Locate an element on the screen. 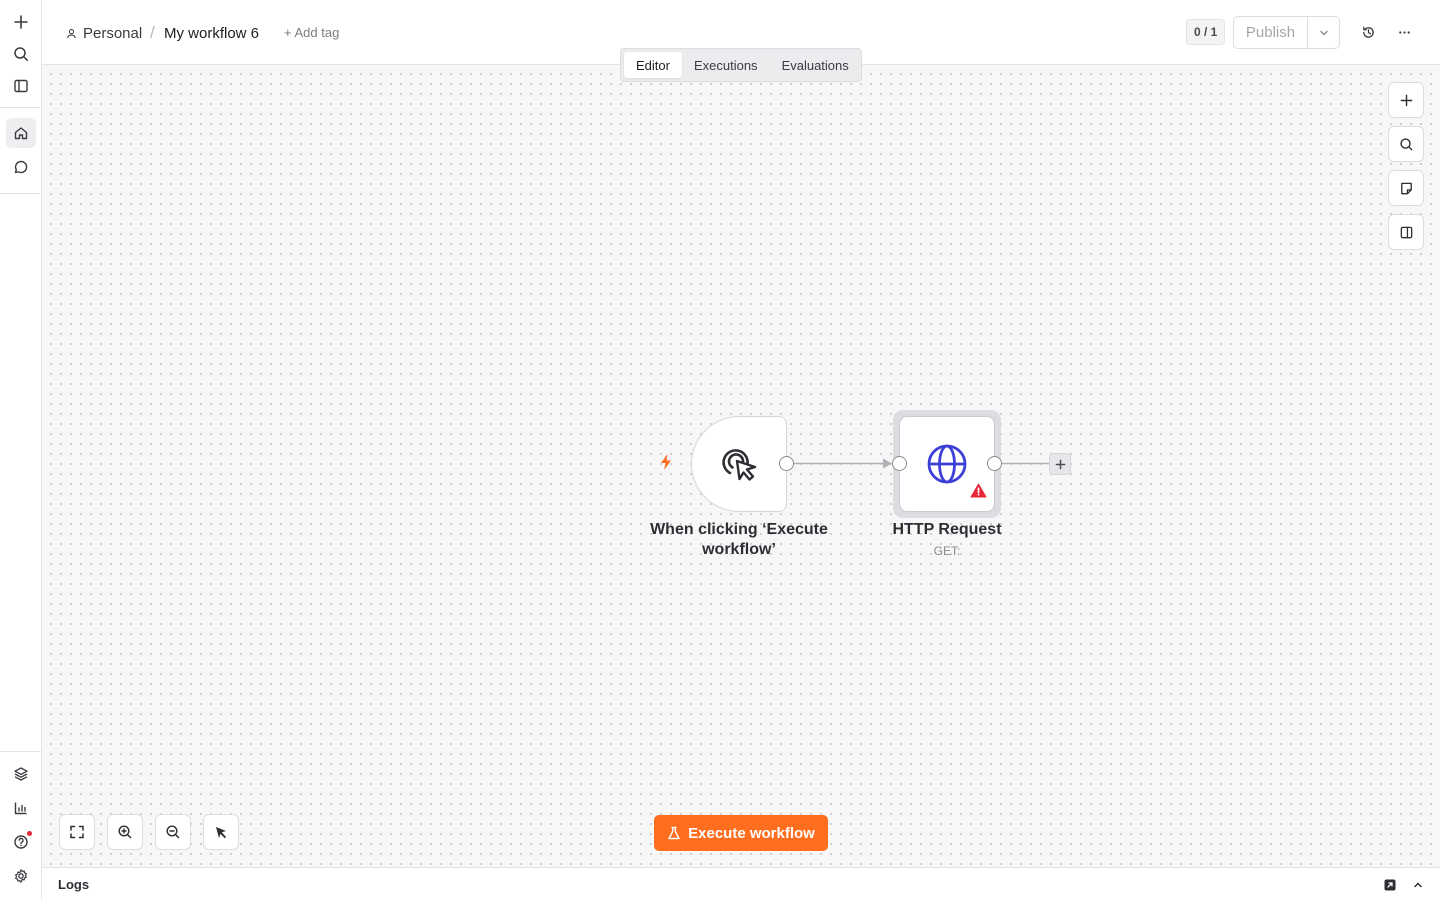 This screenshot has width=1440, height=900. tidy-up-wand-icon is located at coordinates (221, 832).